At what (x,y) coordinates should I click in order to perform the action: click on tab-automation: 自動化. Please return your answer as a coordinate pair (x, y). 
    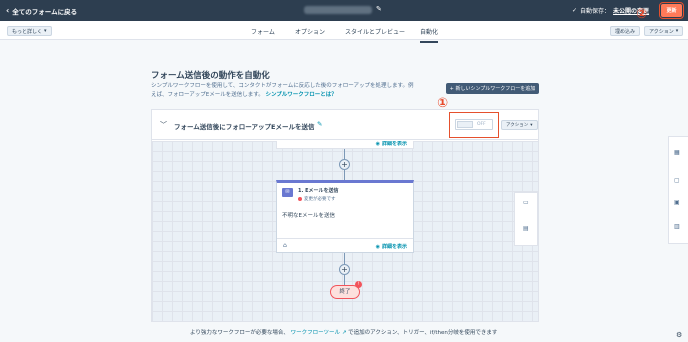
    Looking at the image, I should click on (429, 35).